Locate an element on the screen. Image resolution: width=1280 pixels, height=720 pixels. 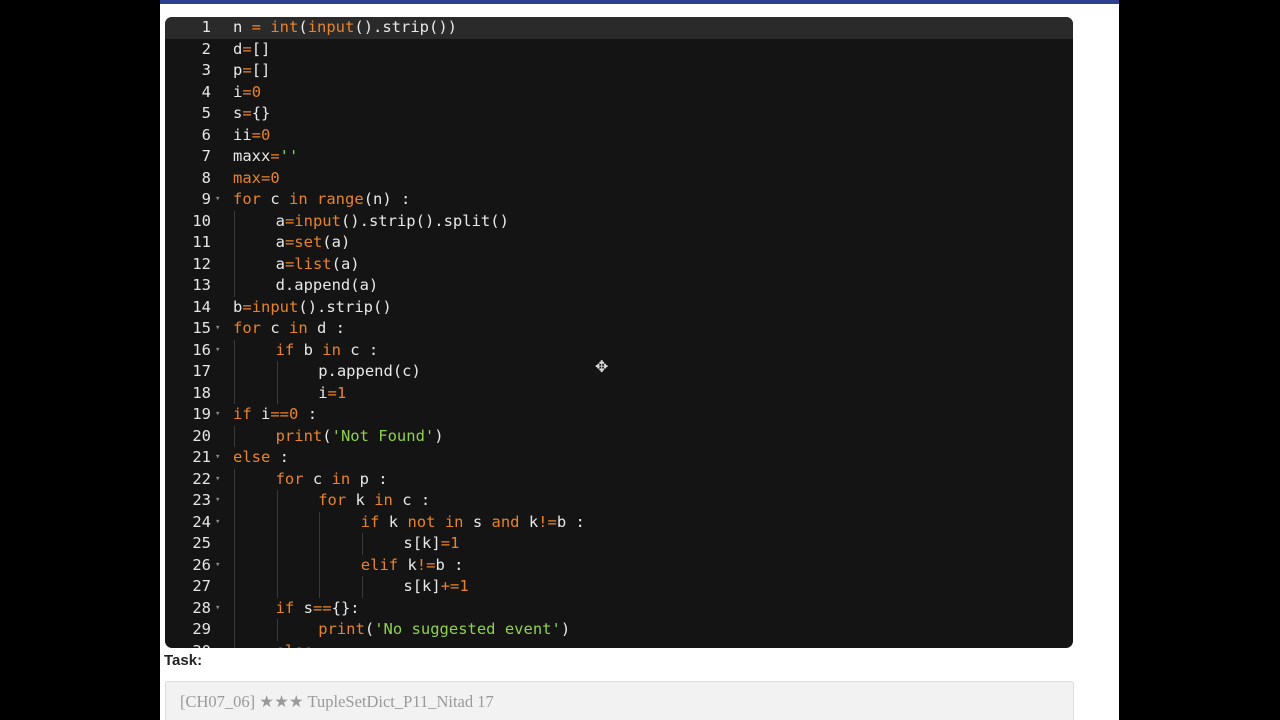
line-number: 22 is located at coordinates (201, 478).